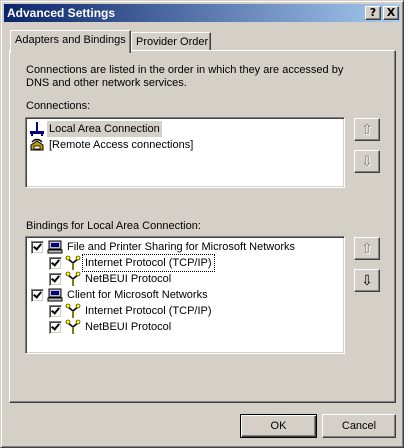  I want to click on phone-modem-icon, so click(37, 144).